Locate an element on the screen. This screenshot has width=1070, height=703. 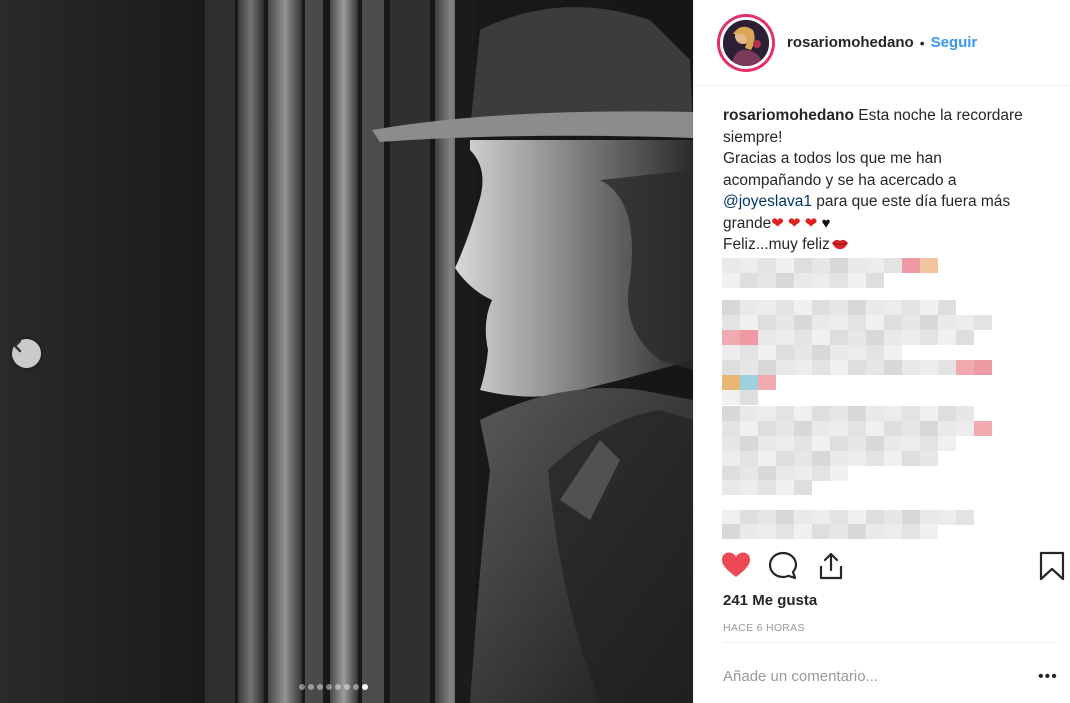
header-username: rosariomohedano is located at coordinates (850, 42).